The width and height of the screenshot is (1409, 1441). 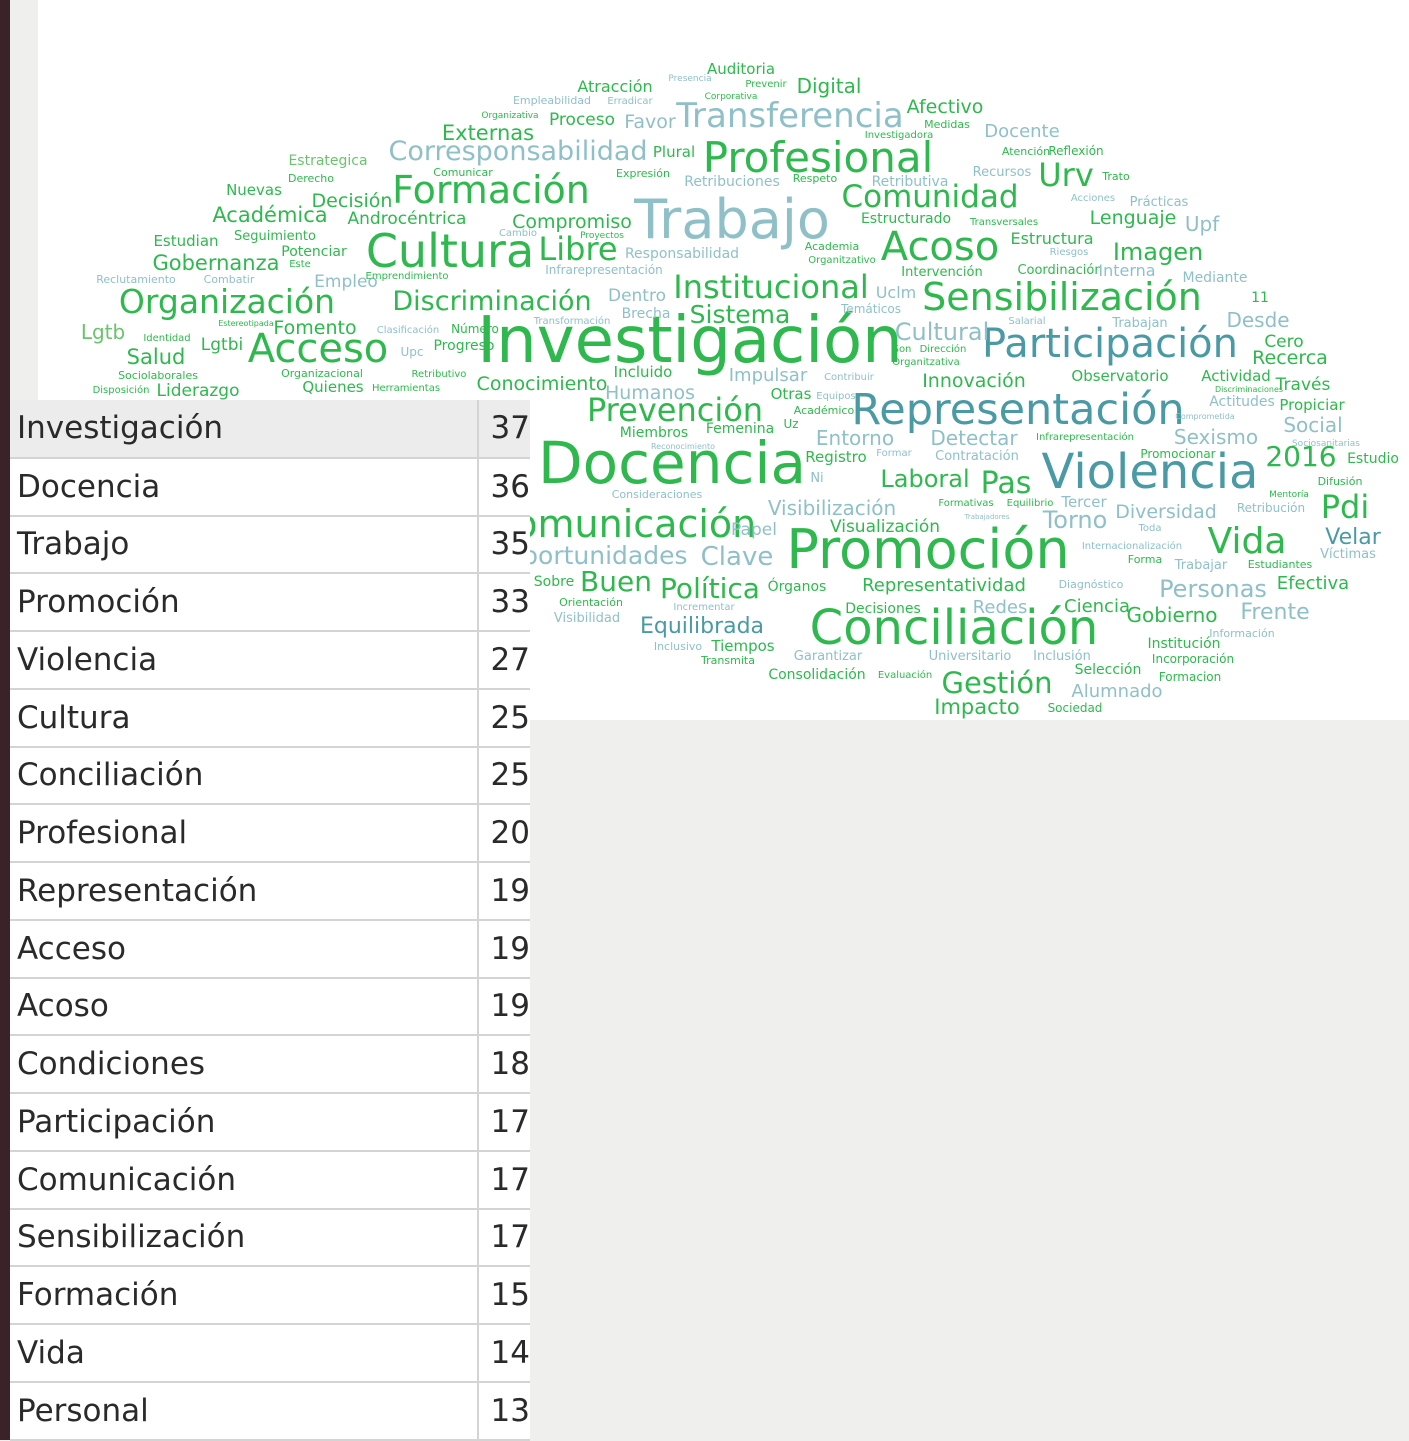 I want to click on cloud-word: Academia, so click(x=832, y=246).